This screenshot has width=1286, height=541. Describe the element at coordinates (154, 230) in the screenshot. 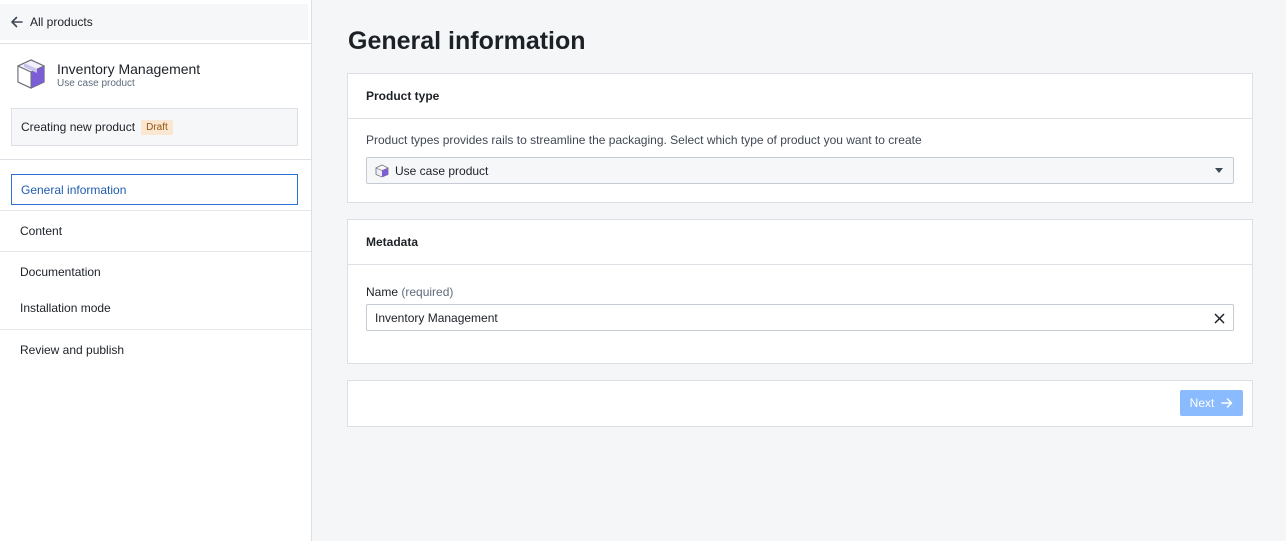

I see `nav-item-content: Content` at that location.